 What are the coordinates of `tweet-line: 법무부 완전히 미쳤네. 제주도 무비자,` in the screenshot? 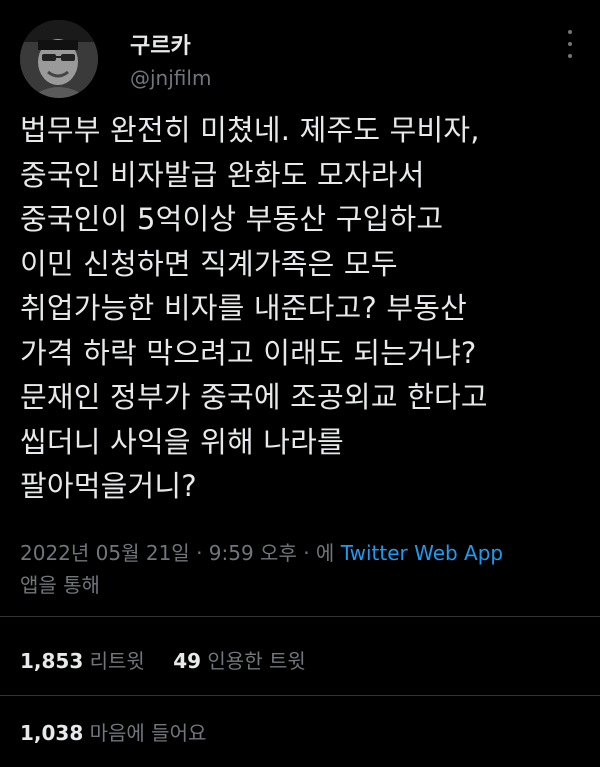 It's located at (250, 130).